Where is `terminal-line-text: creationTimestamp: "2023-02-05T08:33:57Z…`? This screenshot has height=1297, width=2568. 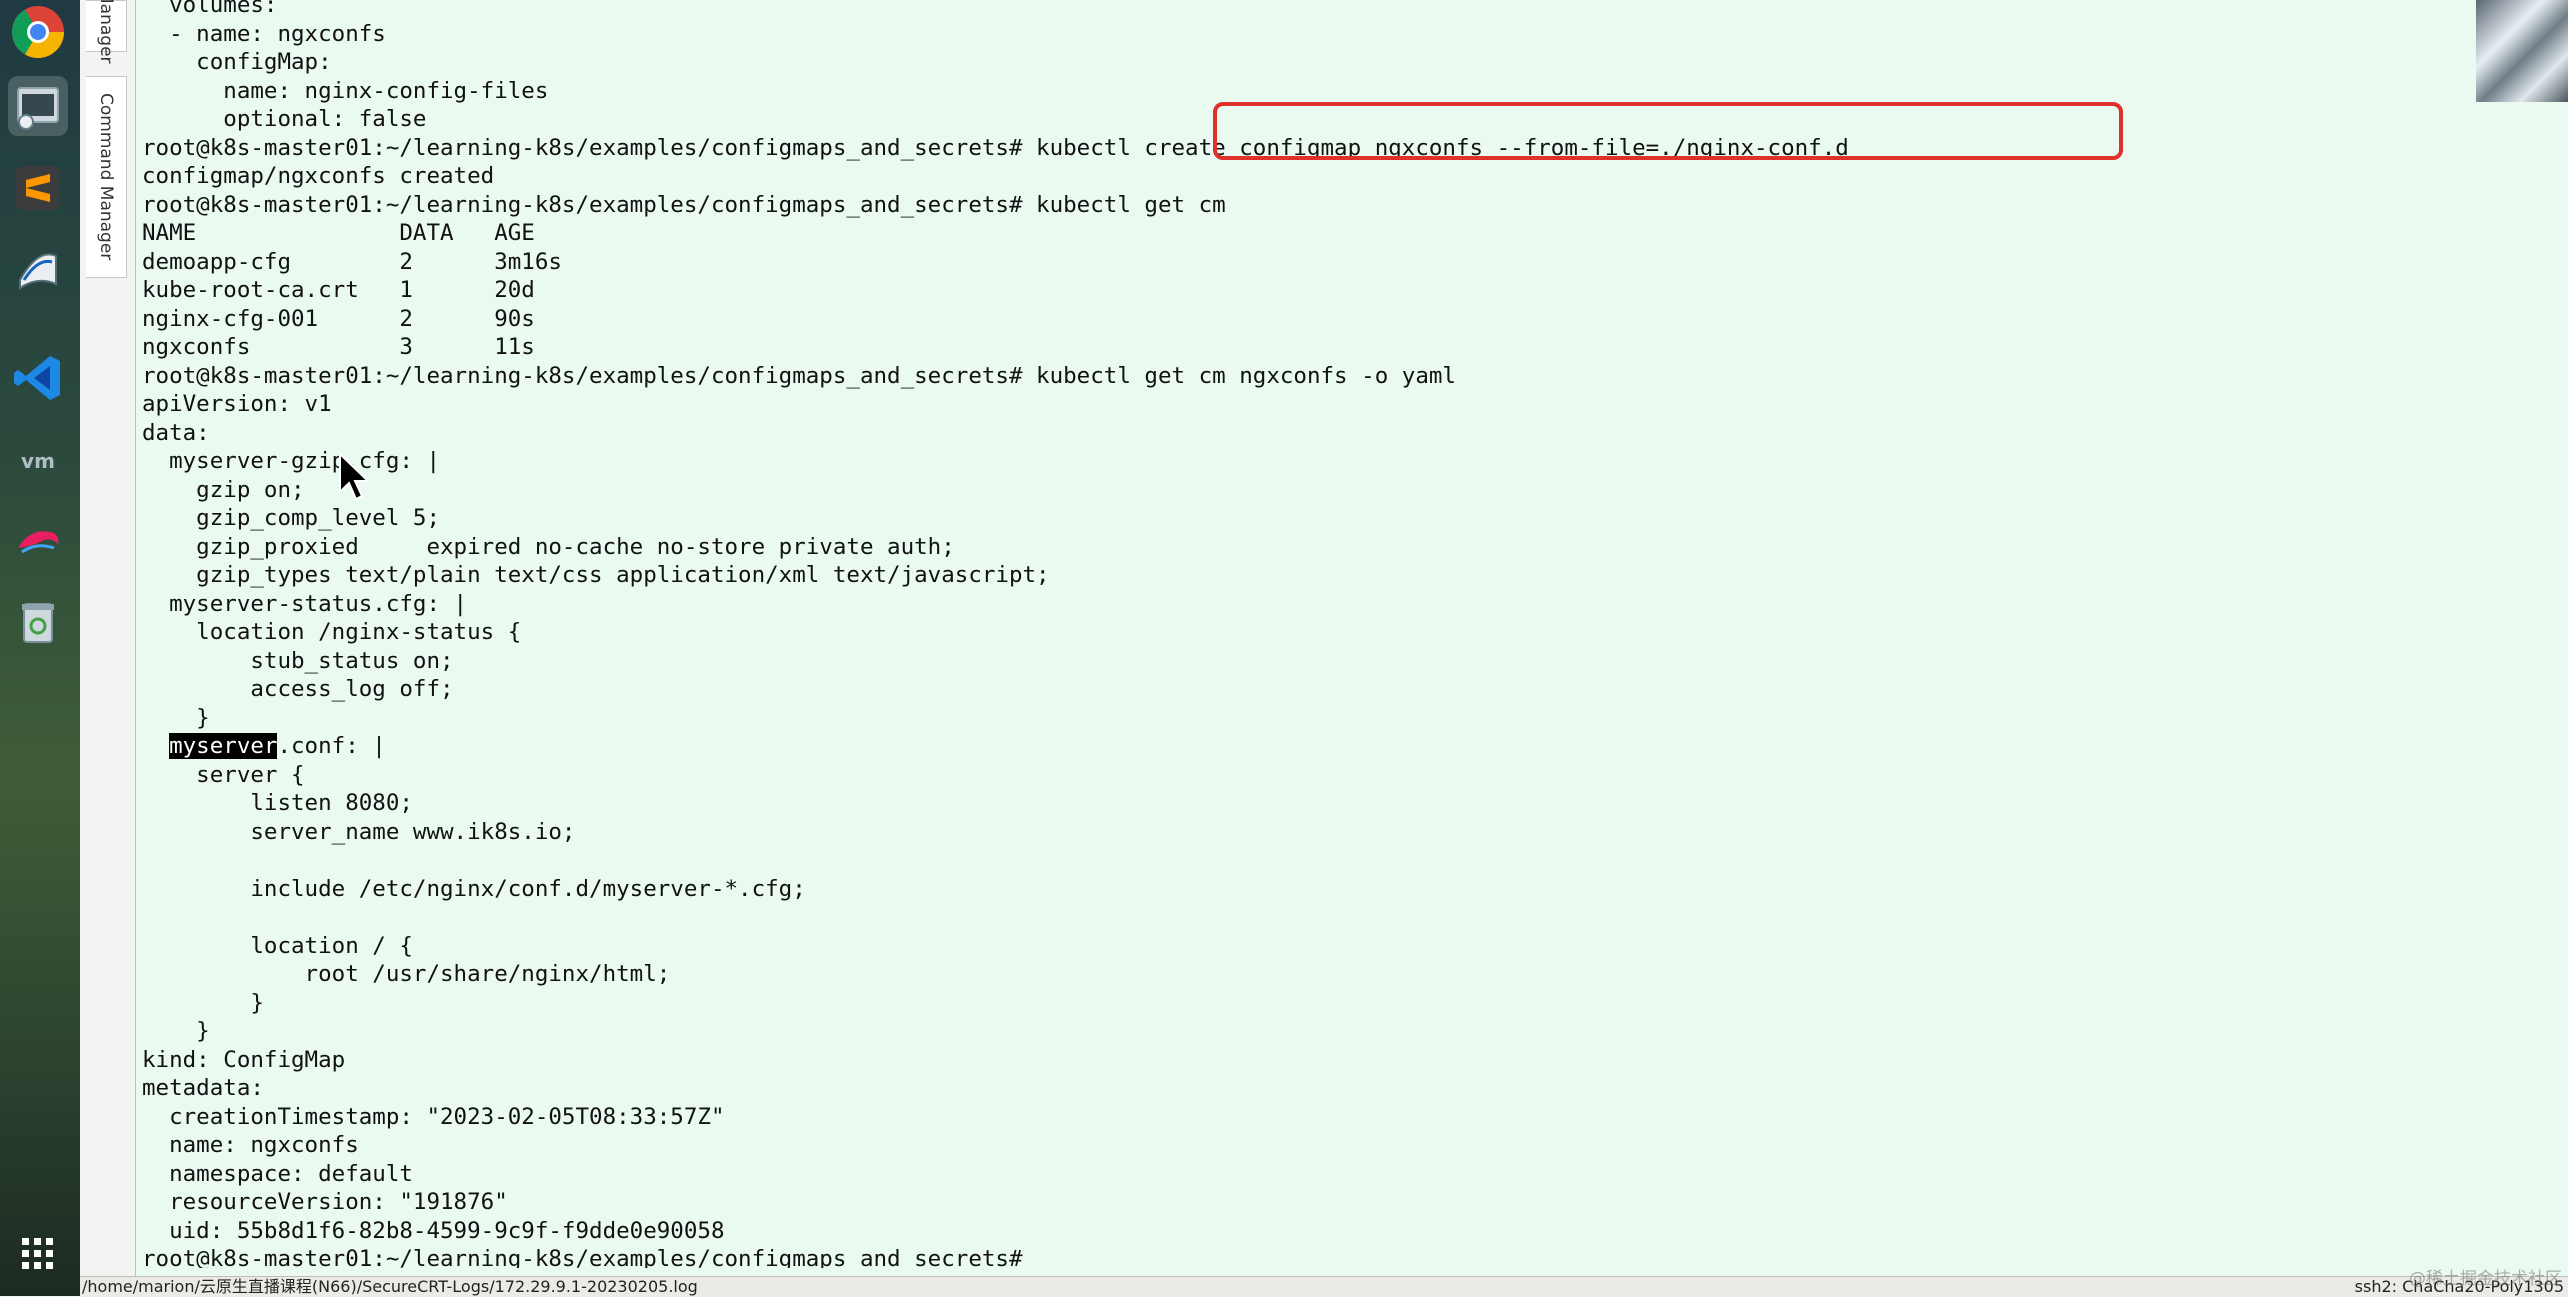
terminal-line-text: creationTimestamp: "2023-02-05T08:33:57Z… is located at coordinates (433, 1116).